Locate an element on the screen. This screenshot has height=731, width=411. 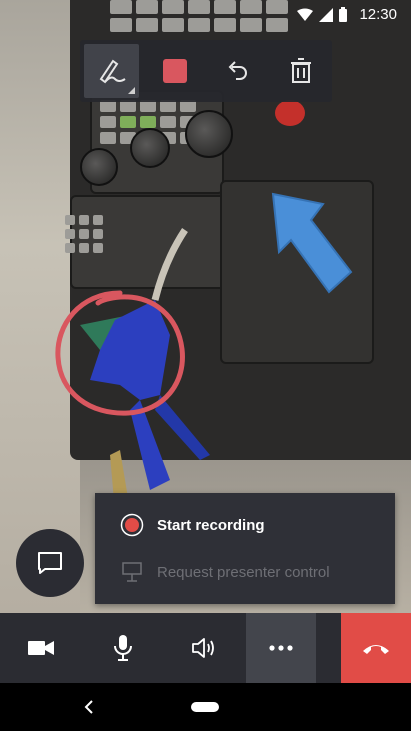
ink-toolbar is located at coordinates (206, 71).